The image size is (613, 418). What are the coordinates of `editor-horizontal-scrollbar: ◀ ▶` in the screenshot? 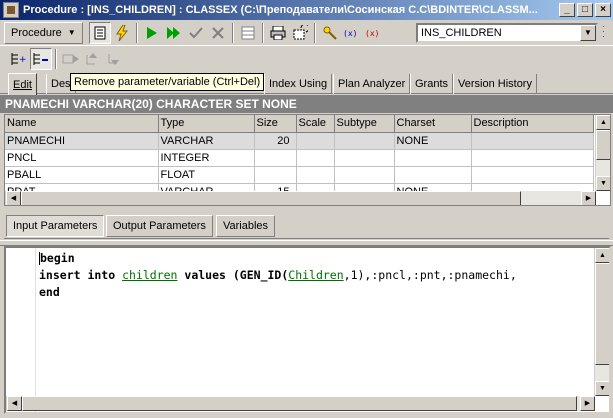 It's located at (300, 403).